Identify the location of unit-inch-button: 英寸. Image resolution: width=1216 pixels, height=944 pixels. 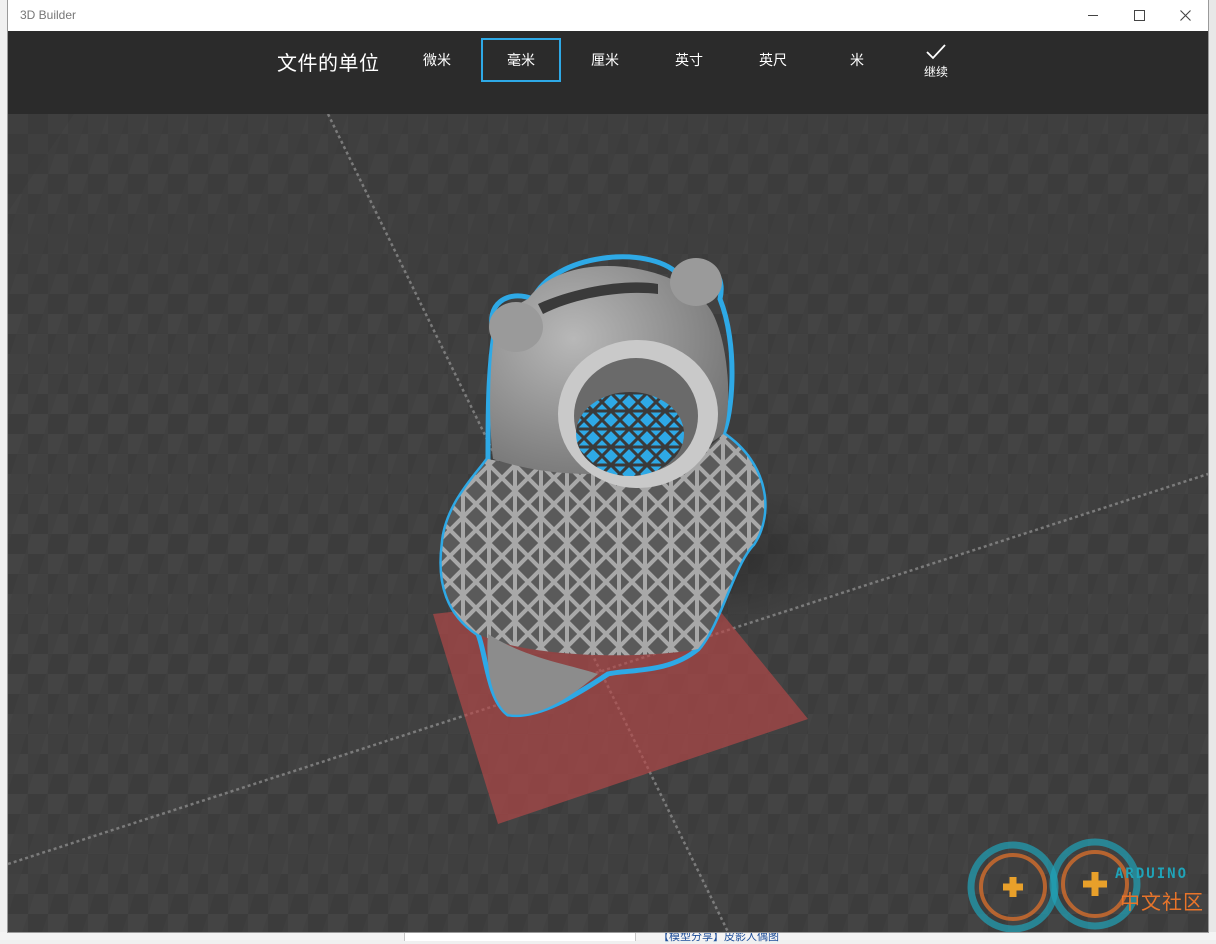
(689, 60).